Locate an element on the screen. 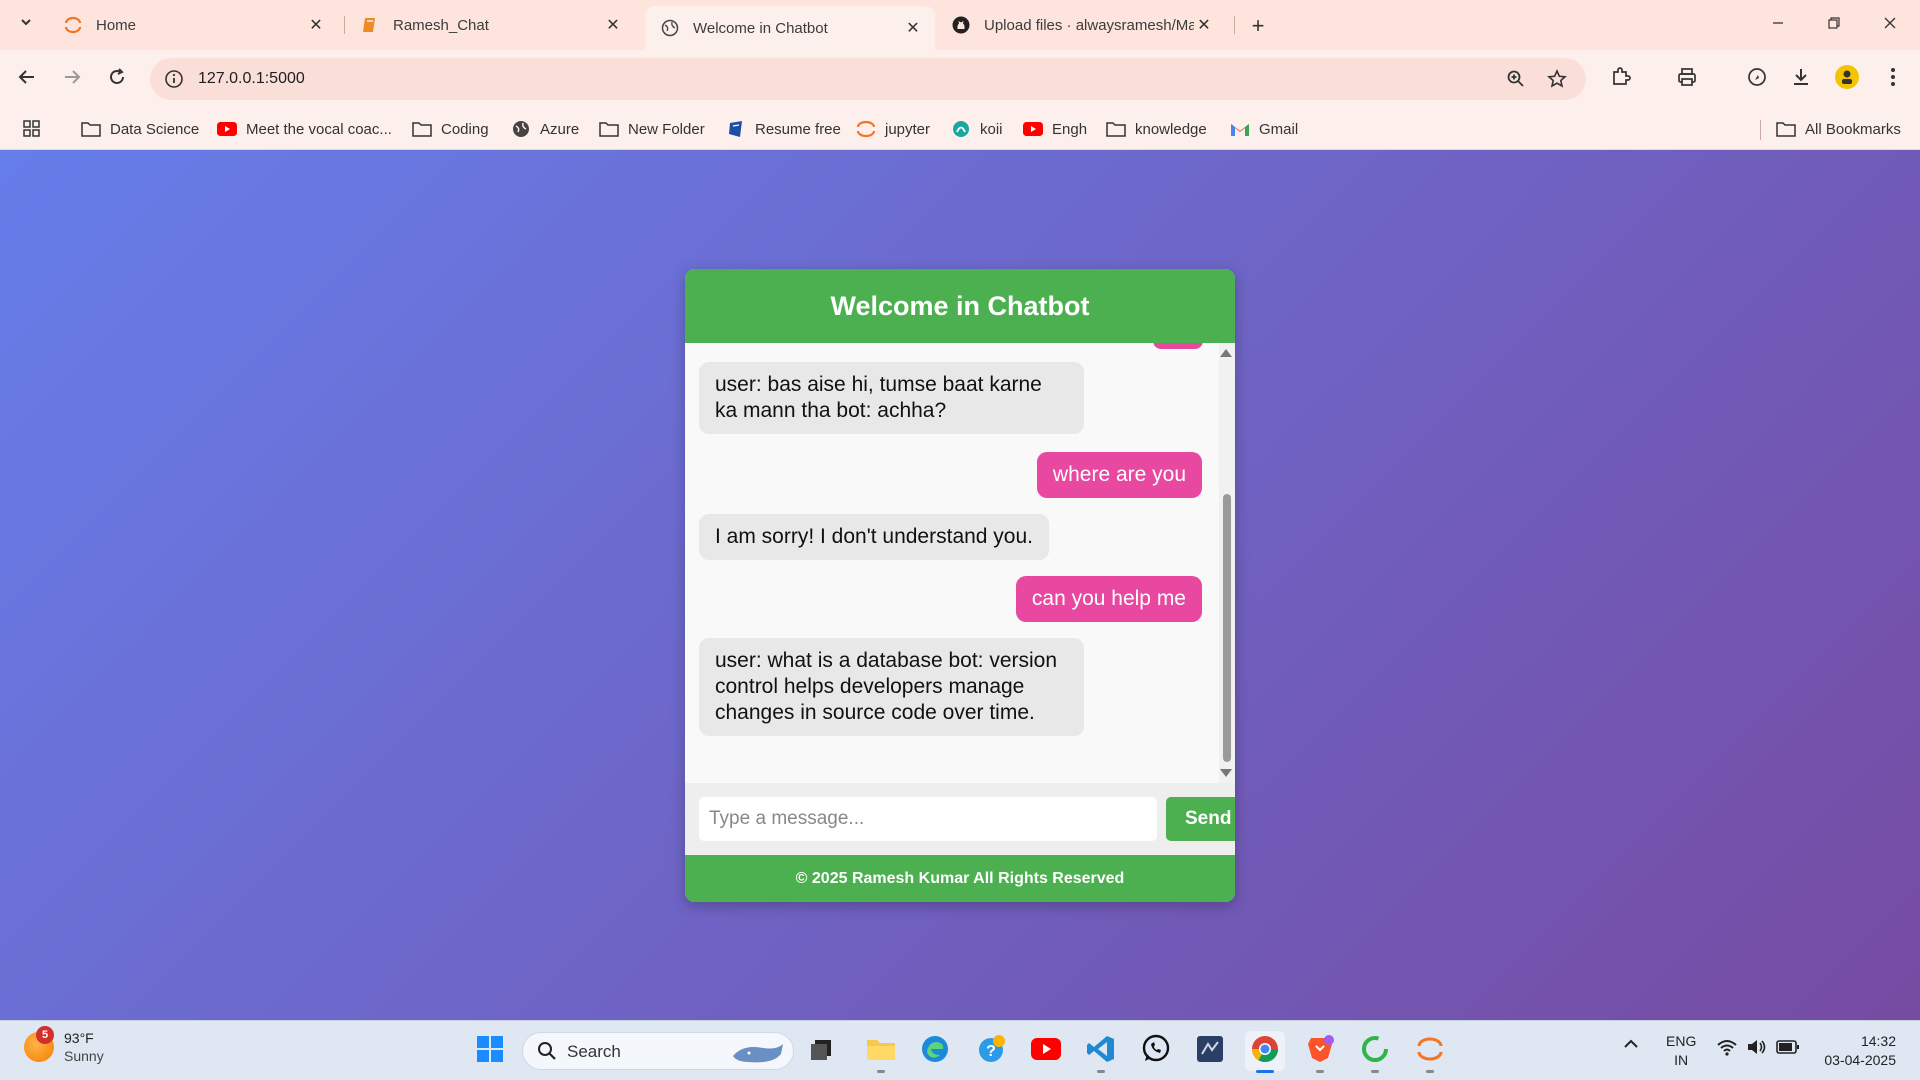 Image resolution: width=1920 pixels, height=1080 pixels. close-window-button is located at coordinates (1890, 25).